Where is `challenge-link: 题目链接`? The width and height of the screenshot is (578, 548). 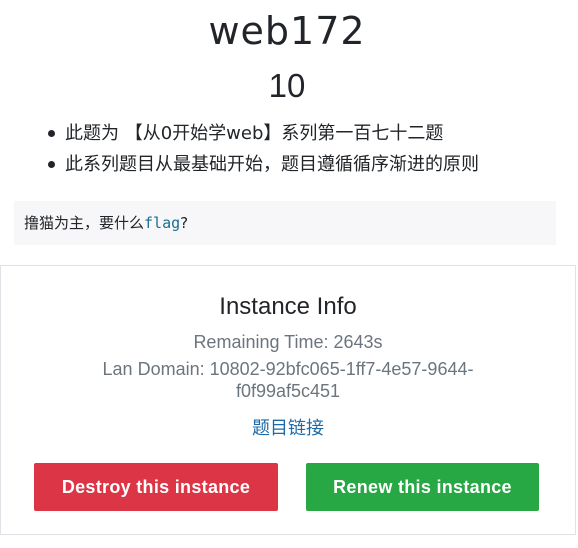 challenge-link: 题目链接 is located at coordinates (288, 429).